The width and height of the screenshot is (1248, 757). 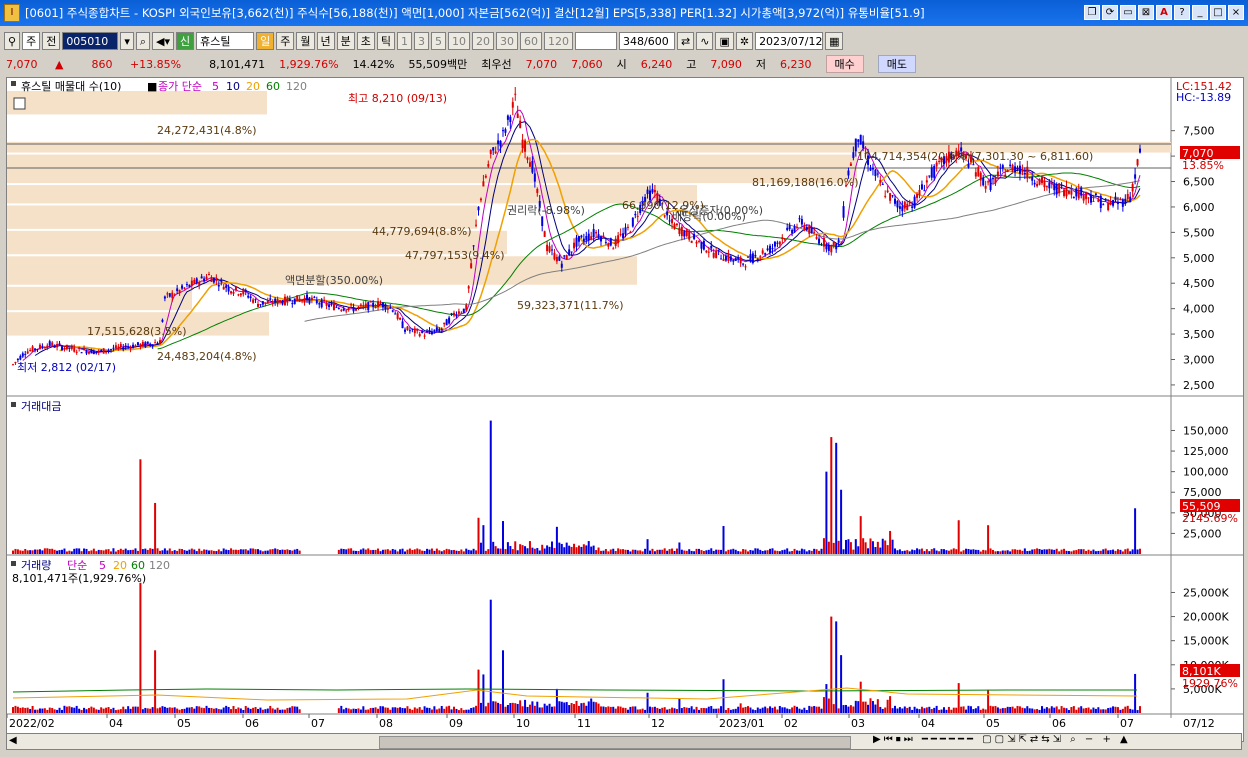 I want to click on count-20: 20, so click(x=483, y=41).